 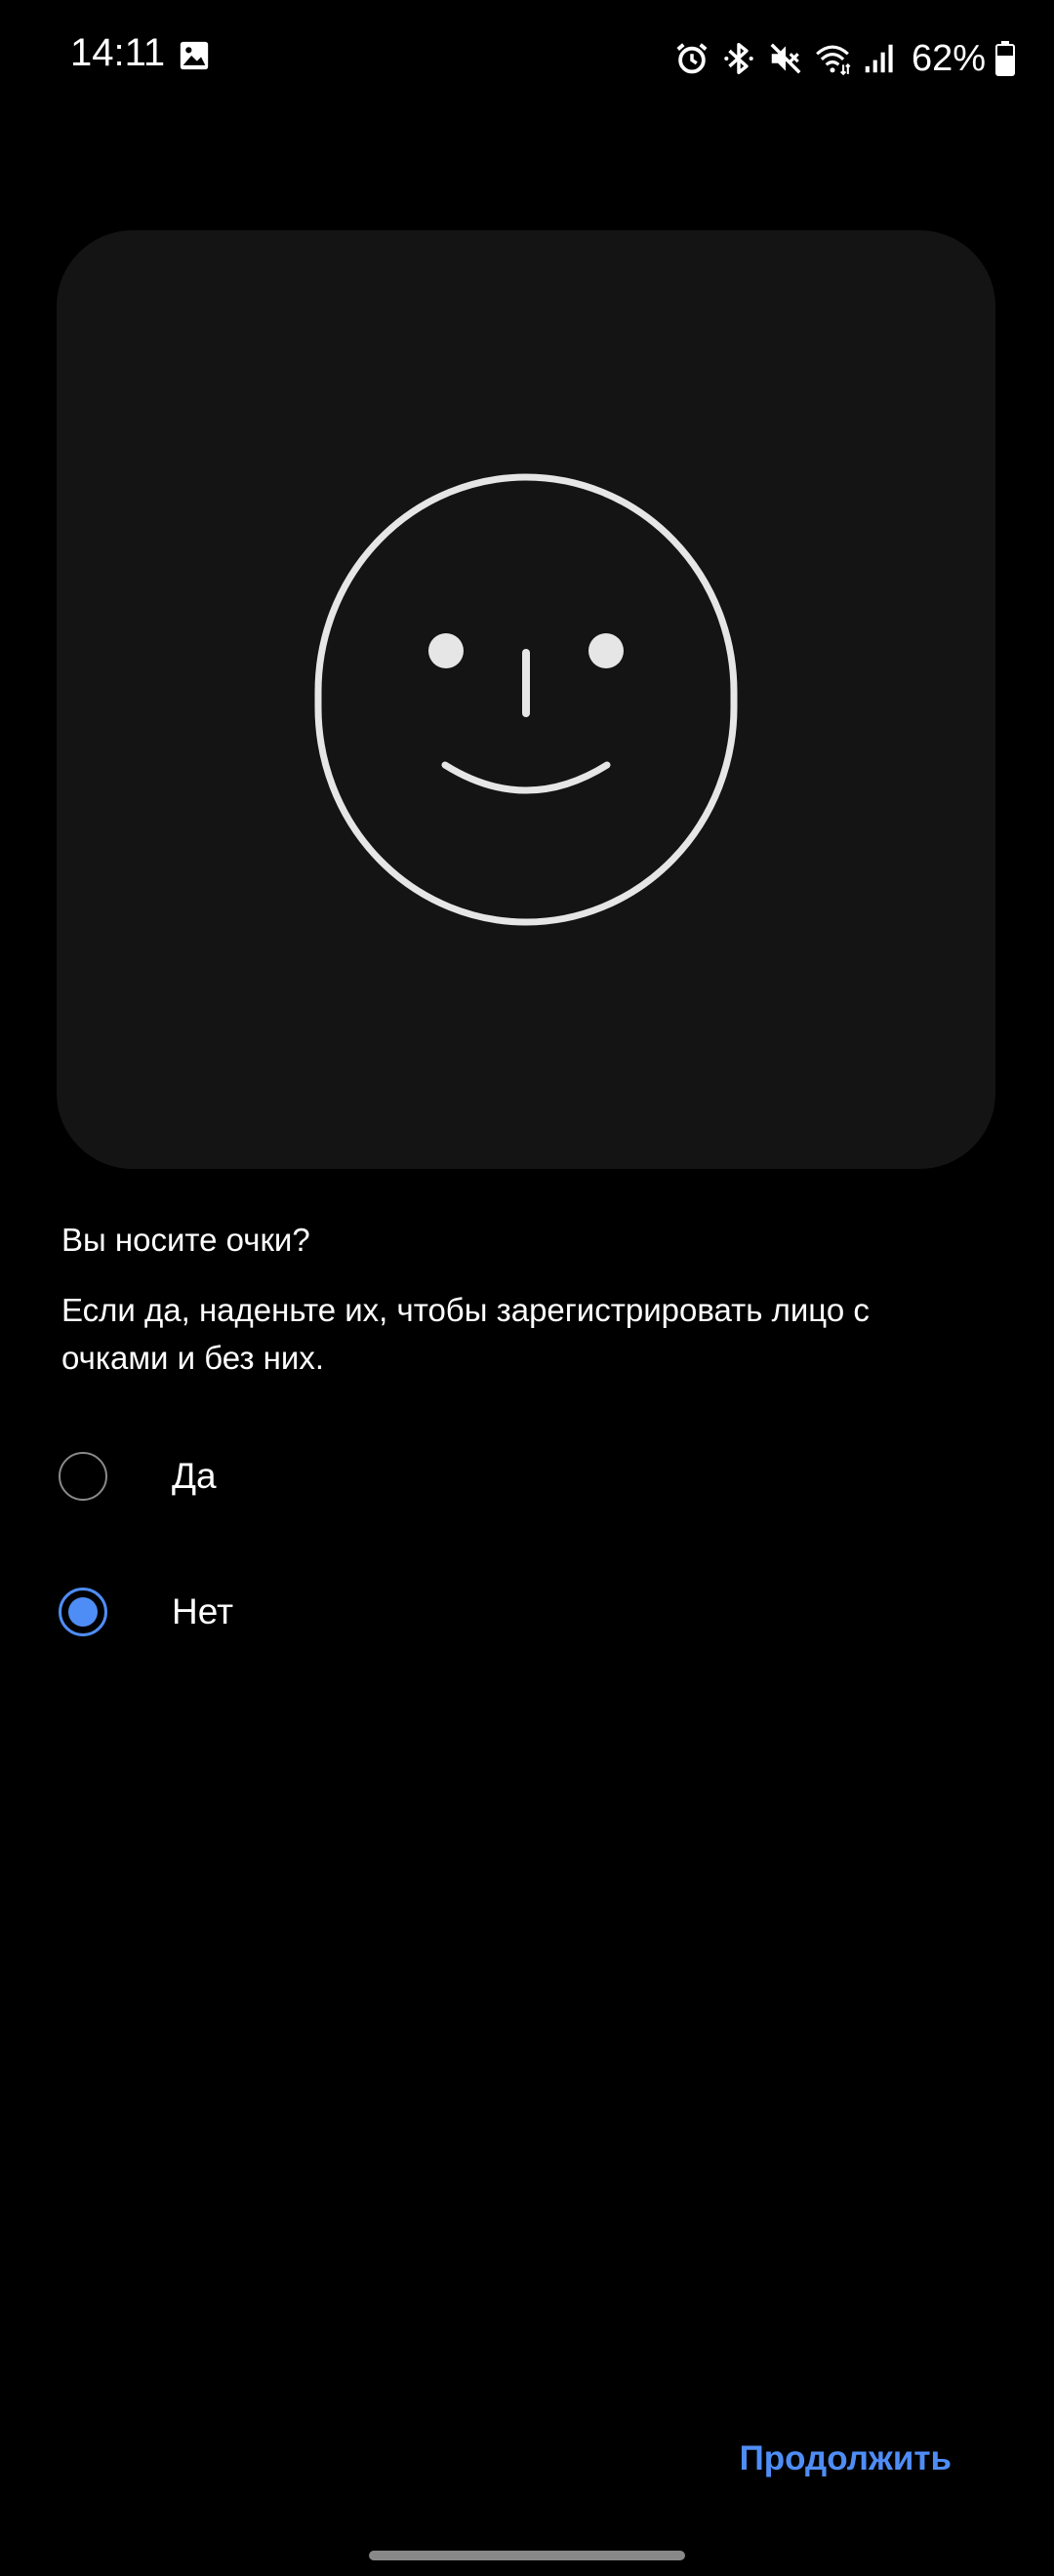 What do you see at coordinates (846, 2458) in the screenshot?
I see `continue-button: Продолжить` at bounding box center [846, 2458].